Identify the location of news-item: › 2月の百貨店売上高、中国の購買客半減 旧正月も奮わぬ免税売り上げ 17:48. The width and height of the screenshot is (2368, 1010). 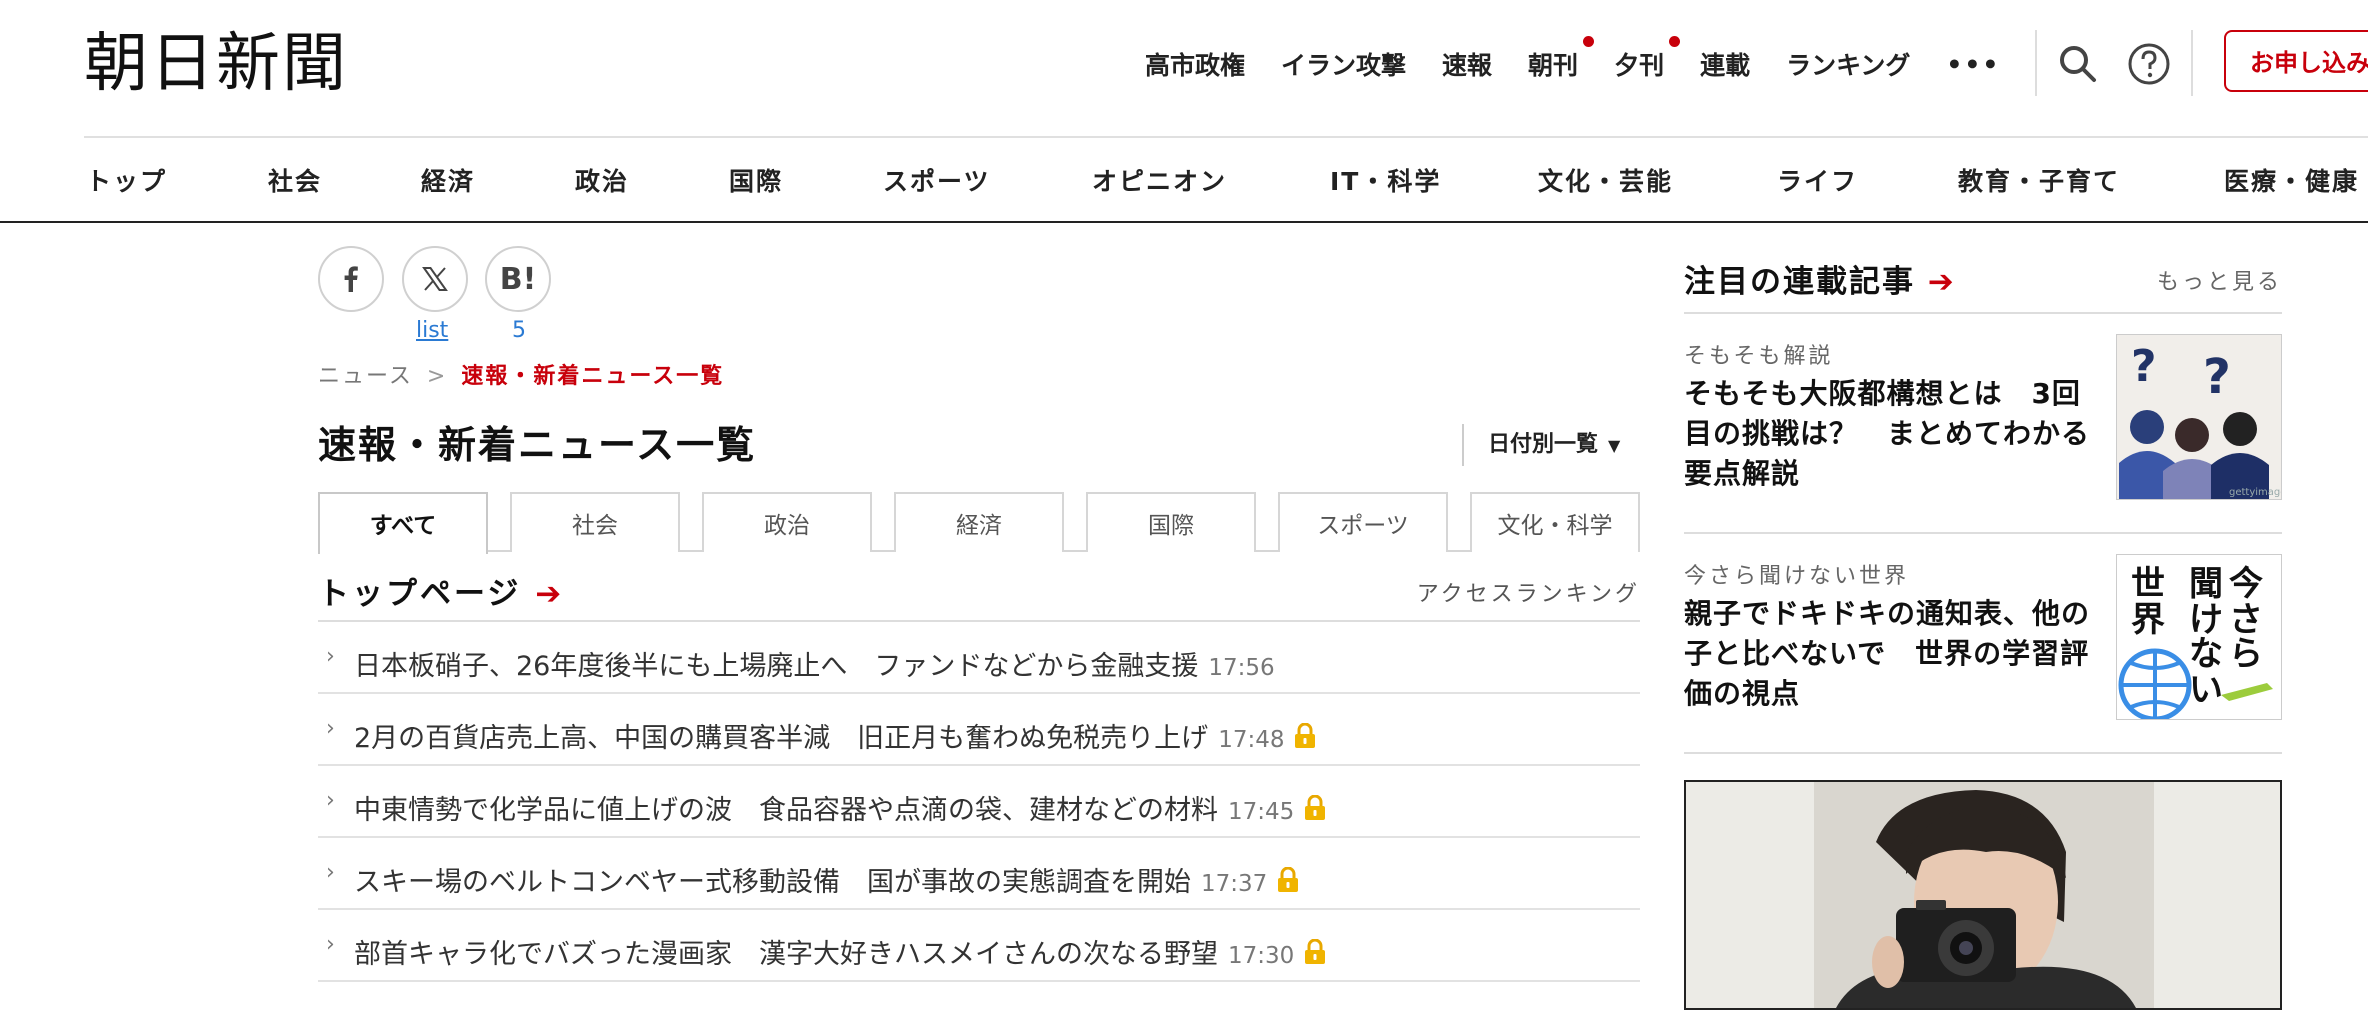
(979, 730).